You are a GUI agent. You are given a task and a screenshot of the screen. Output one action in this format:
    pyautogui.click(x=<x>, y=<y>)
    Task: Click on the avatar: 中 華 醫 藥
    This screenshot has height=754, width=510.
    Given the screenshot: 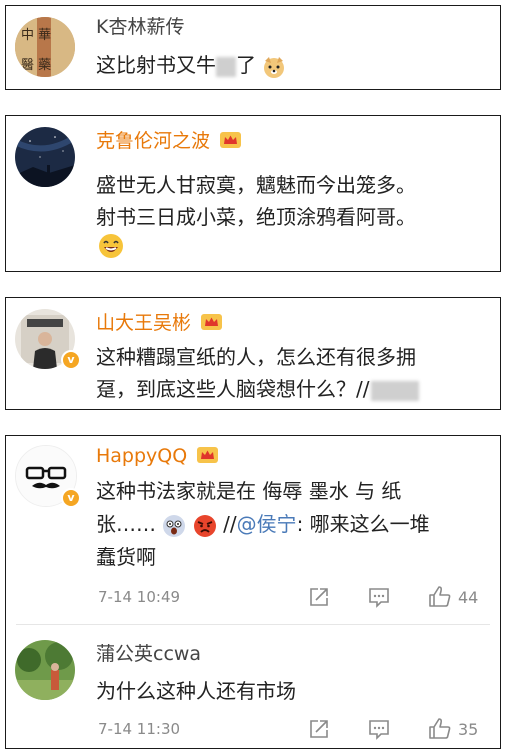 What is the action you would take?
    pyautogui.click(x=45, y=47)
    